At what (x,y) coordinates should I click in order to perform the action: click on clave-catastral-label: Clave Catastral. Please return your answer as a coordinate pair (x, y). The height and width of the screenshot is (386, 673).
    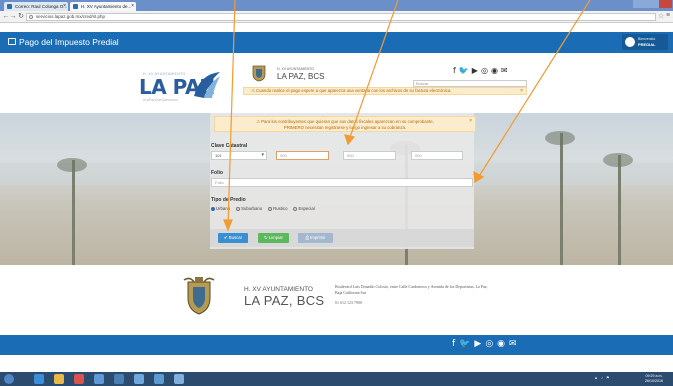
    Looking at the image, I should click on (229, 146).